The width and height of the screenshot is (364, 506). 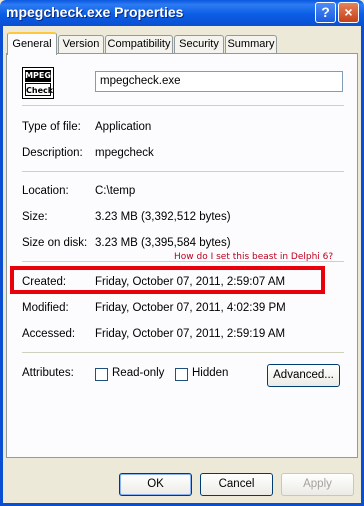 What do you see at coordinates (32, 43) in the screenshot?
I see `tab-general: General` at bounding box center [32, 43].